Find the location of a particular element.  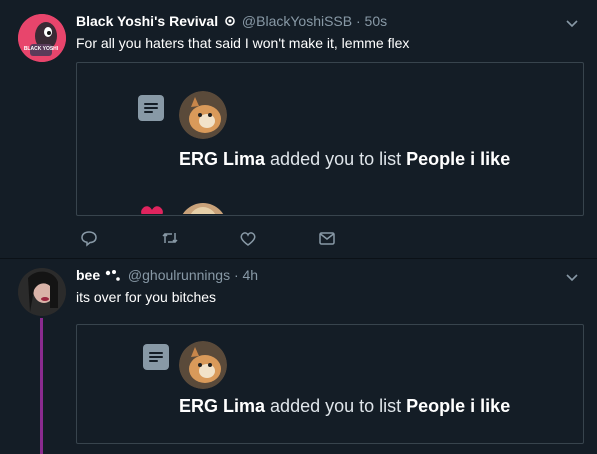

emoji-icon is located at coordinates (116, 275).